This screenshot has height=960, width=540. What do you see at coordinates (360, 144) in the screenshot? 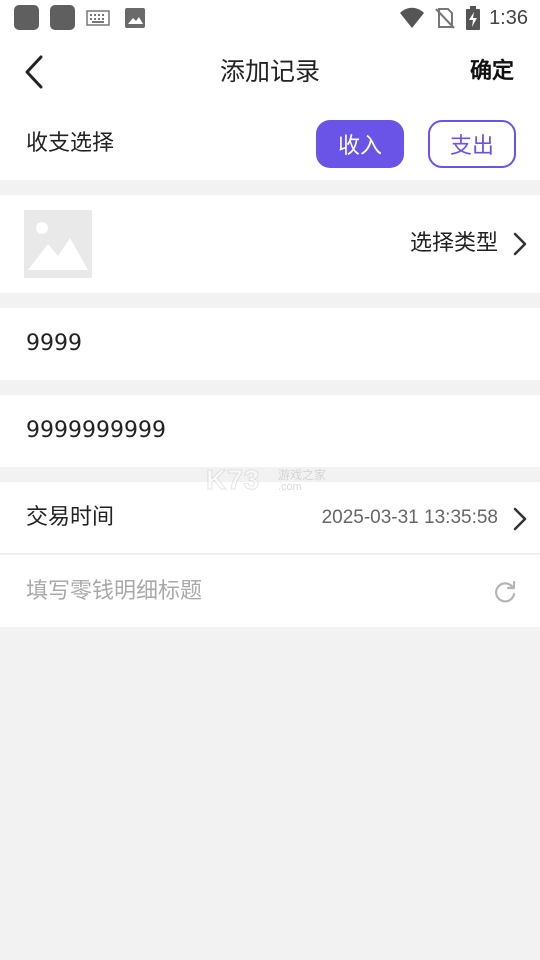
I see `income-button: 收入` at bounding box center [360, 144].